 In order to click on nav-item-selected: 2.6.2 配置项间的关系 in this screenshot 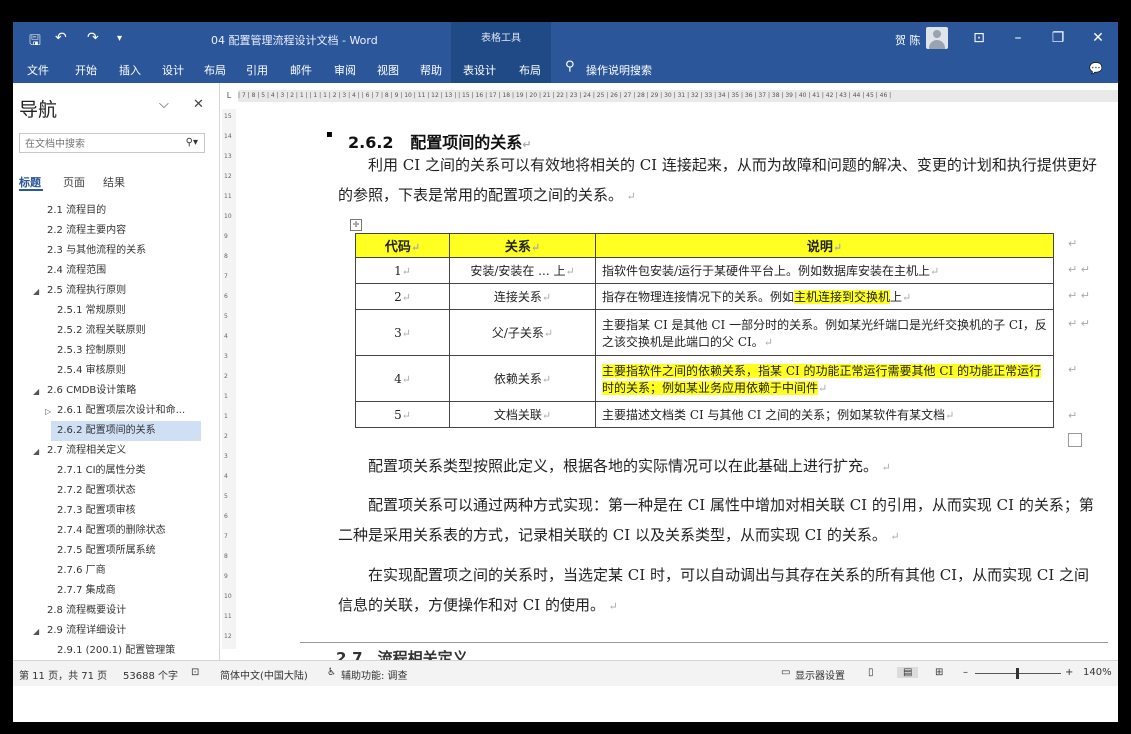, I will do `click(126, 431)`.